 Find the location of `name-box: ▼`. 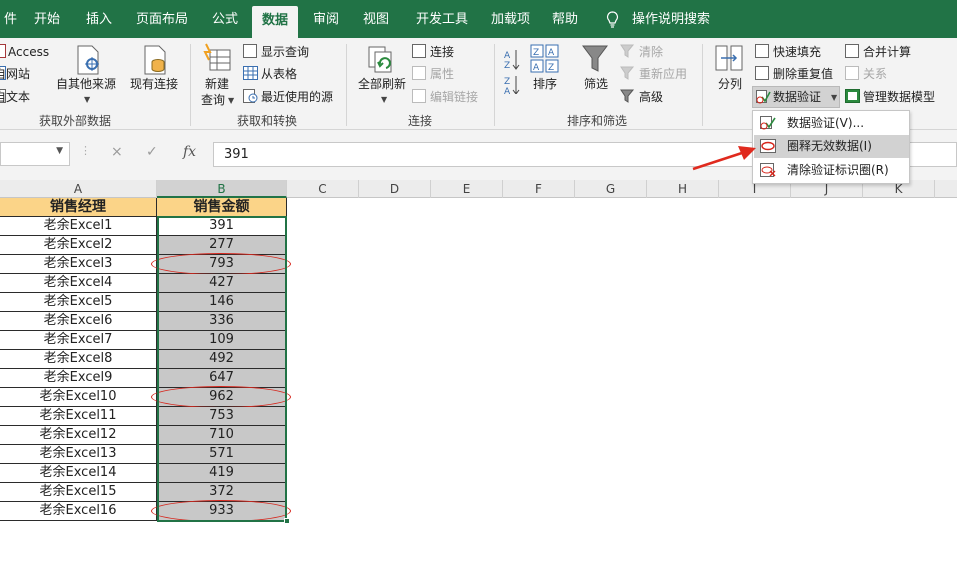

name-box: ▼ is located at coordinates (35, 154).